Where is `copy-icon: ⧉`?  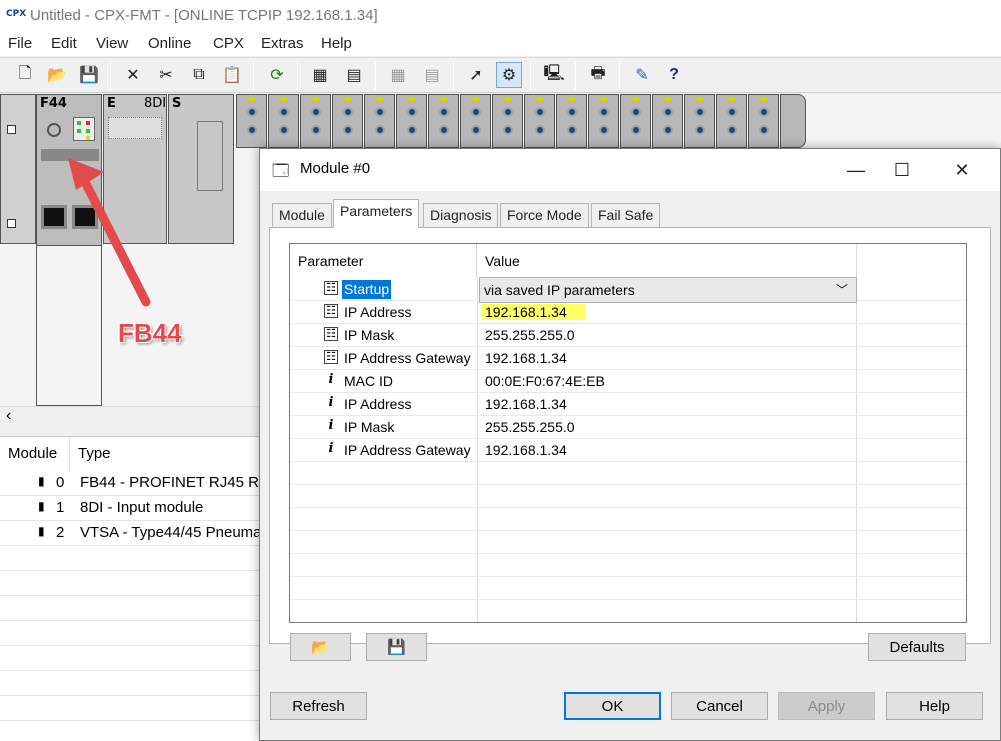 copy-icon: ⧉ is located at coordinates (199, 75).